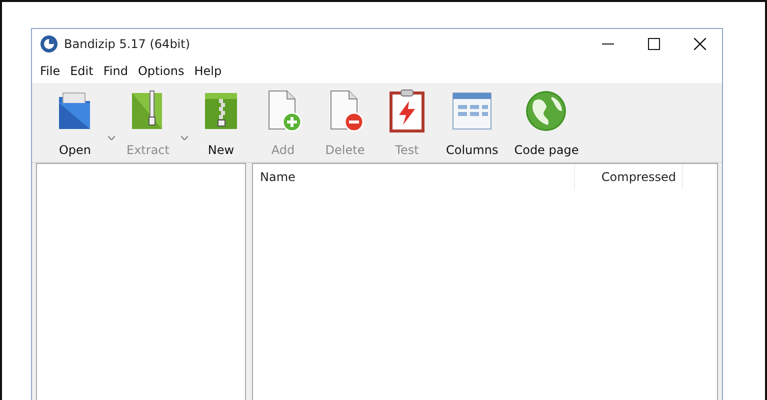 This screenshot has height=400, width=767. Describe the element at coordinates (115, 71) in the screenshot. I see `menu-item: Find` at that location.